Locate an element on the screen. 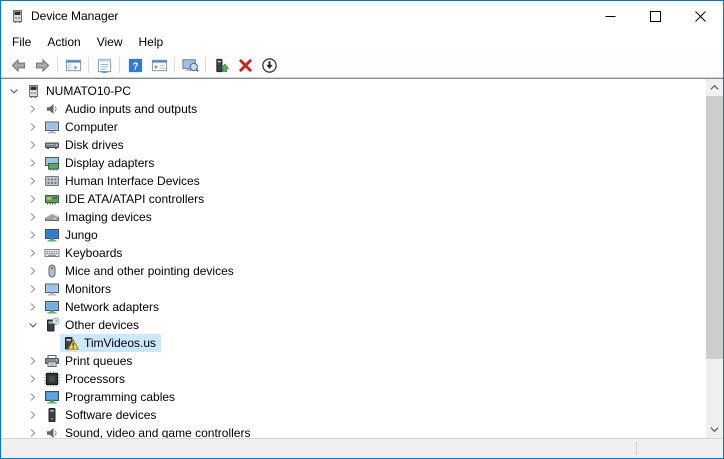 This screenshot has height=459, width=724. uninstall-device-button is located at coordinates (245, 65).